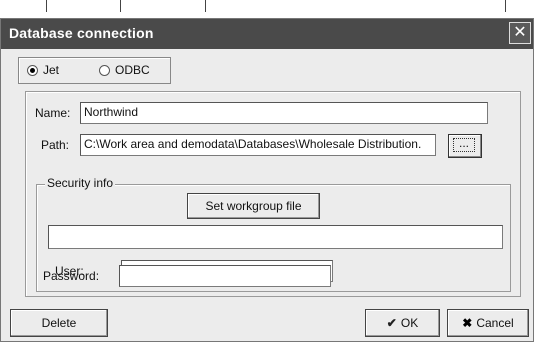 This screenshot has height=342, width=534. I want to click on delete-button: Delete, so click(59, 323).